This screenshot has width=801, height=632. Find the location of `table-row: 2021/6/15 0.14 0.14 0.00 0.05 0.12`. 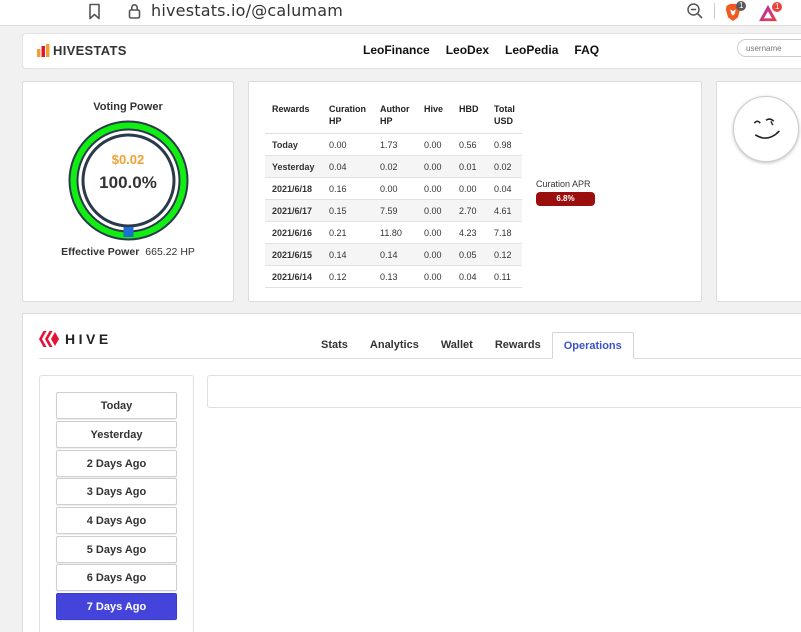

table-row: 2021/6/15 0.14 0.14 0.00 0.05 0.12 is located at coordinates (393, 254).